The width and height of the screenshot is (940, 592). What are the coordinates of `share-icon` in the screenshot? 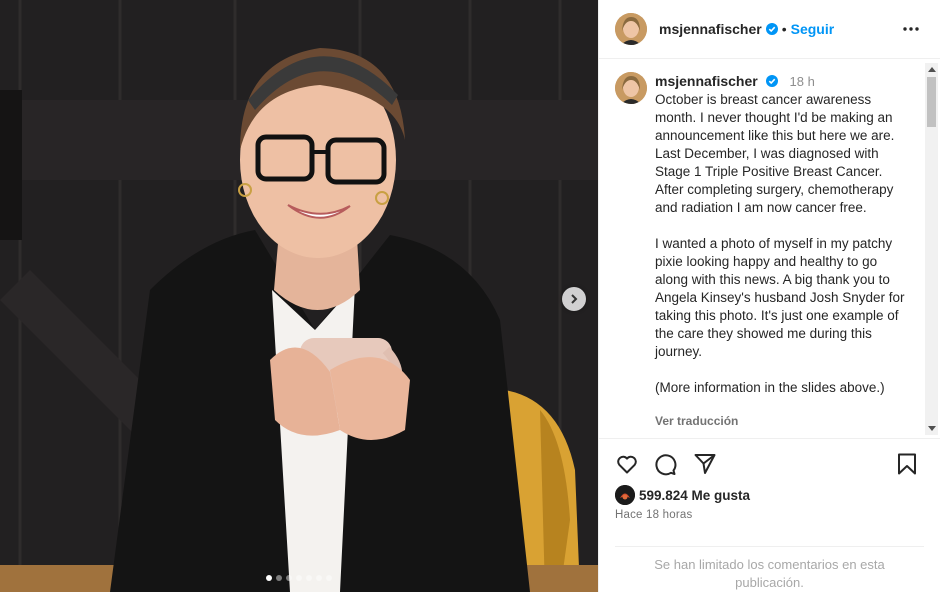 It's located at (705, 464).